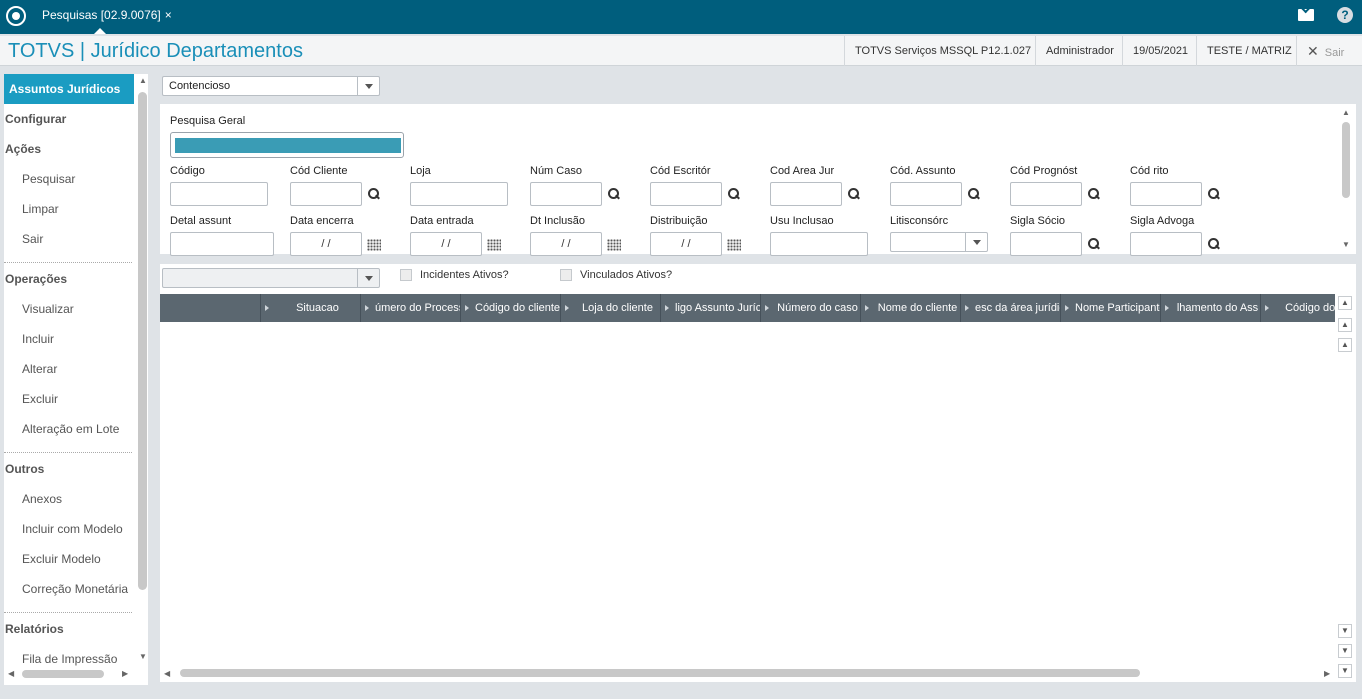 The width and height of the screenshot is (1362, 699). Describe the element at coordinates (1166, 194) in the screenshot. I see `cod-rito-input` at that location.